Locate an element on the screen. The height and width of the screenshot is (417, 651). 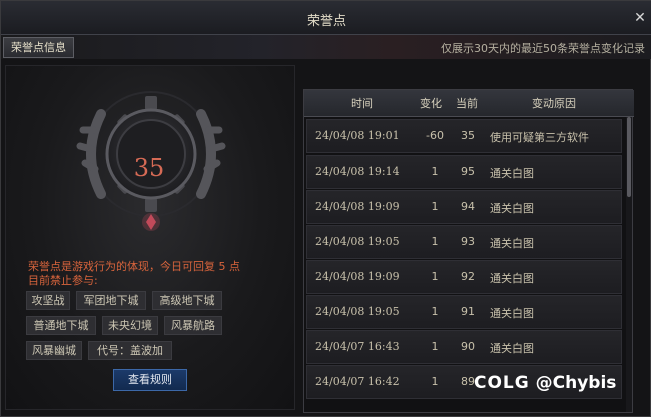
cell-current: 90 is located at coordinates (468, 346).